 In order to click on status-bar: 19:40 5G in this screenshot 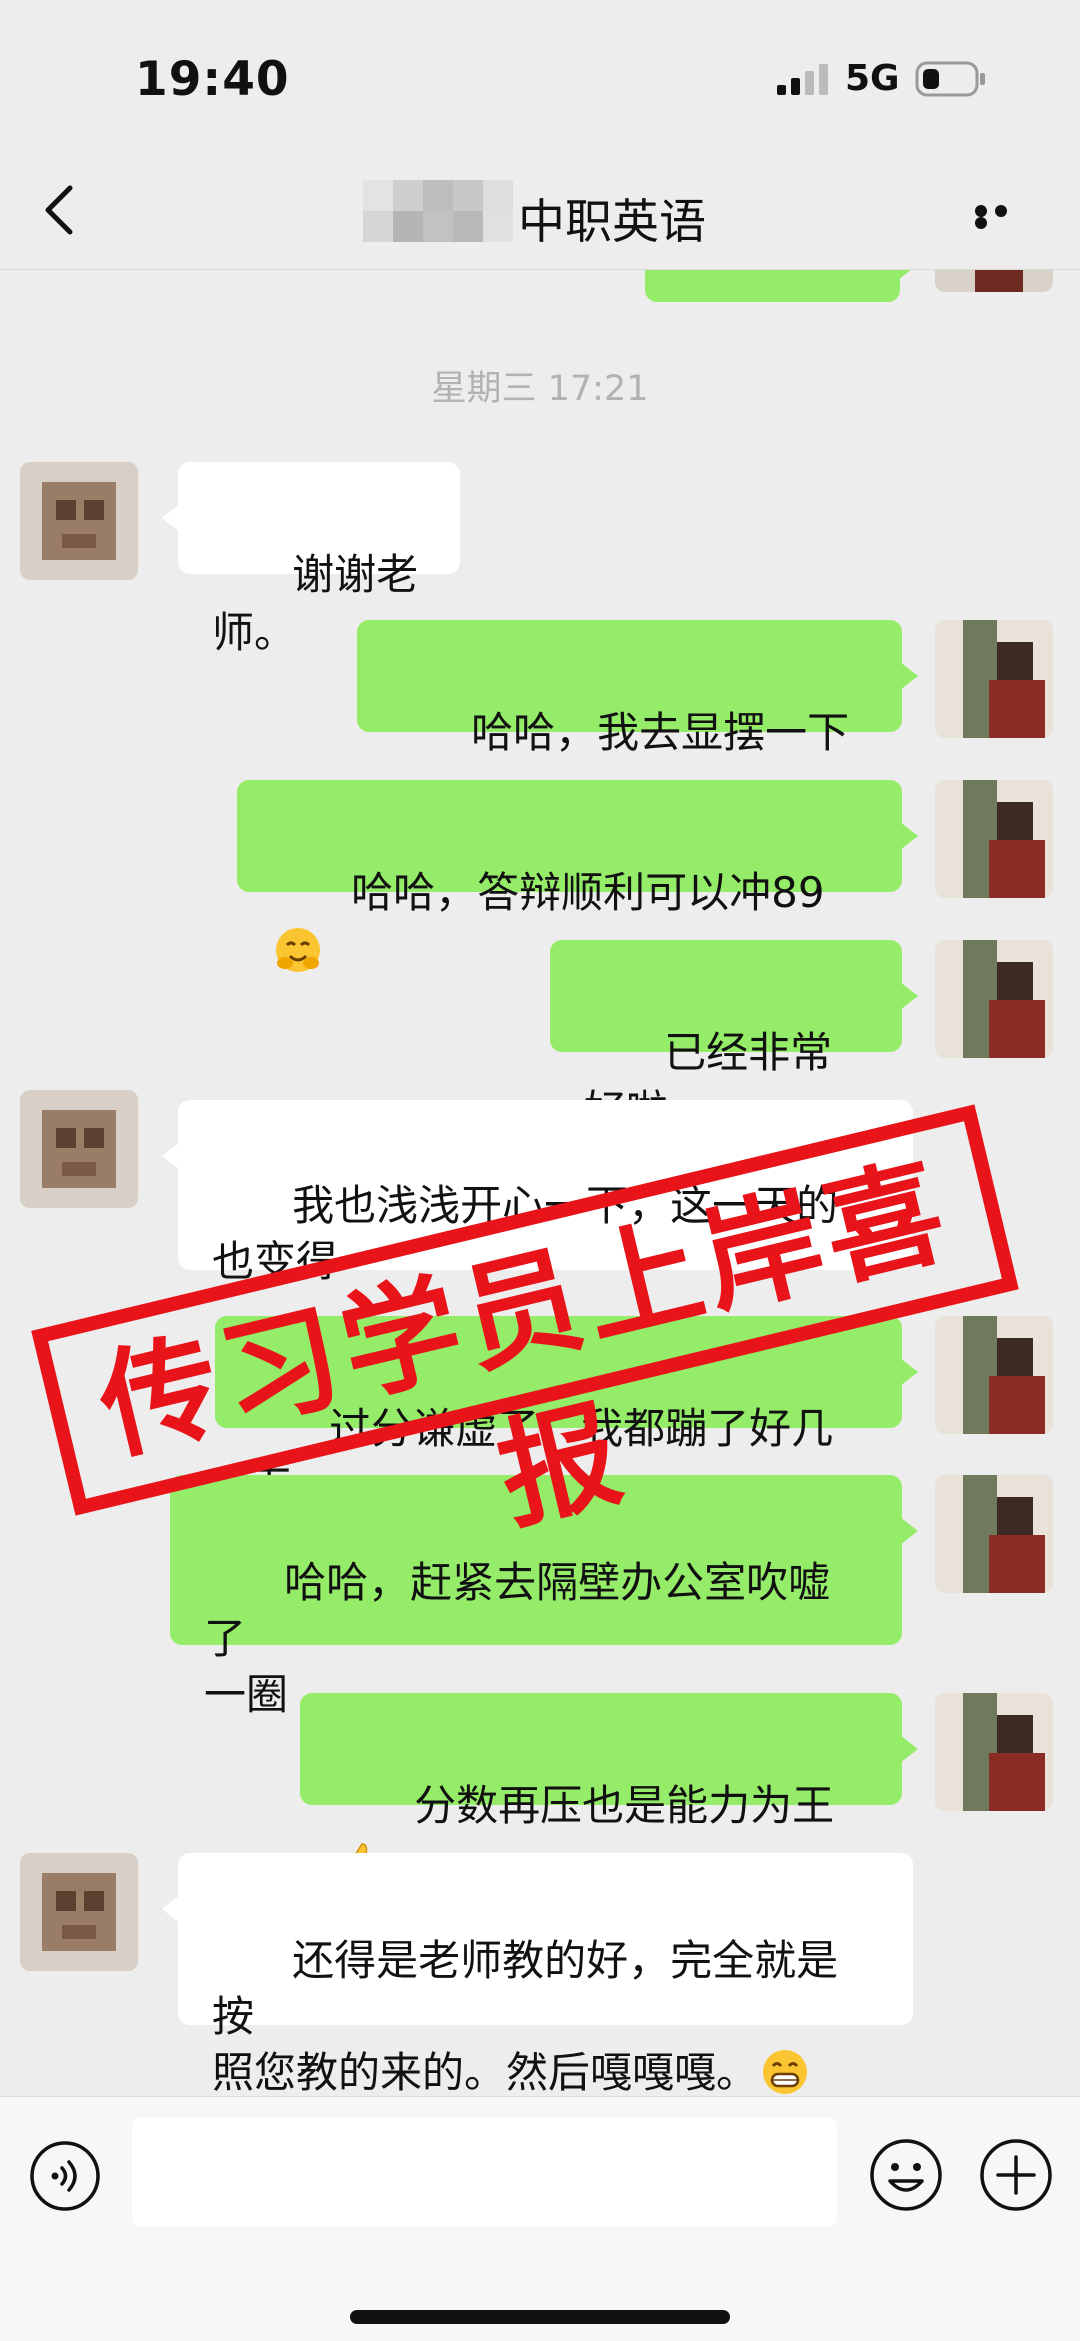, I will do `click(540, 75)`.